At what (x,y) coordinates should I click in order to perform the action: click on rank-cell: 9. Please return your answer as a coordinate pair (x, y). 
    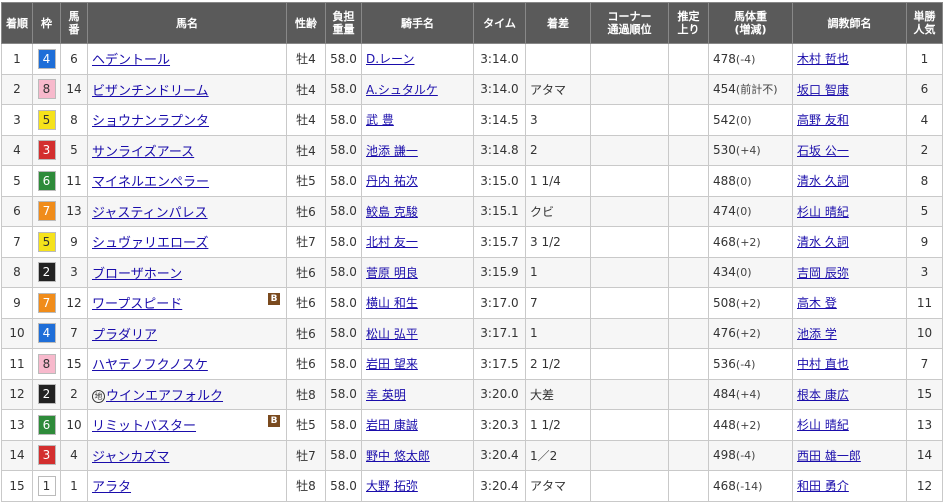
    Looking at the image, I should click on (17, 303).